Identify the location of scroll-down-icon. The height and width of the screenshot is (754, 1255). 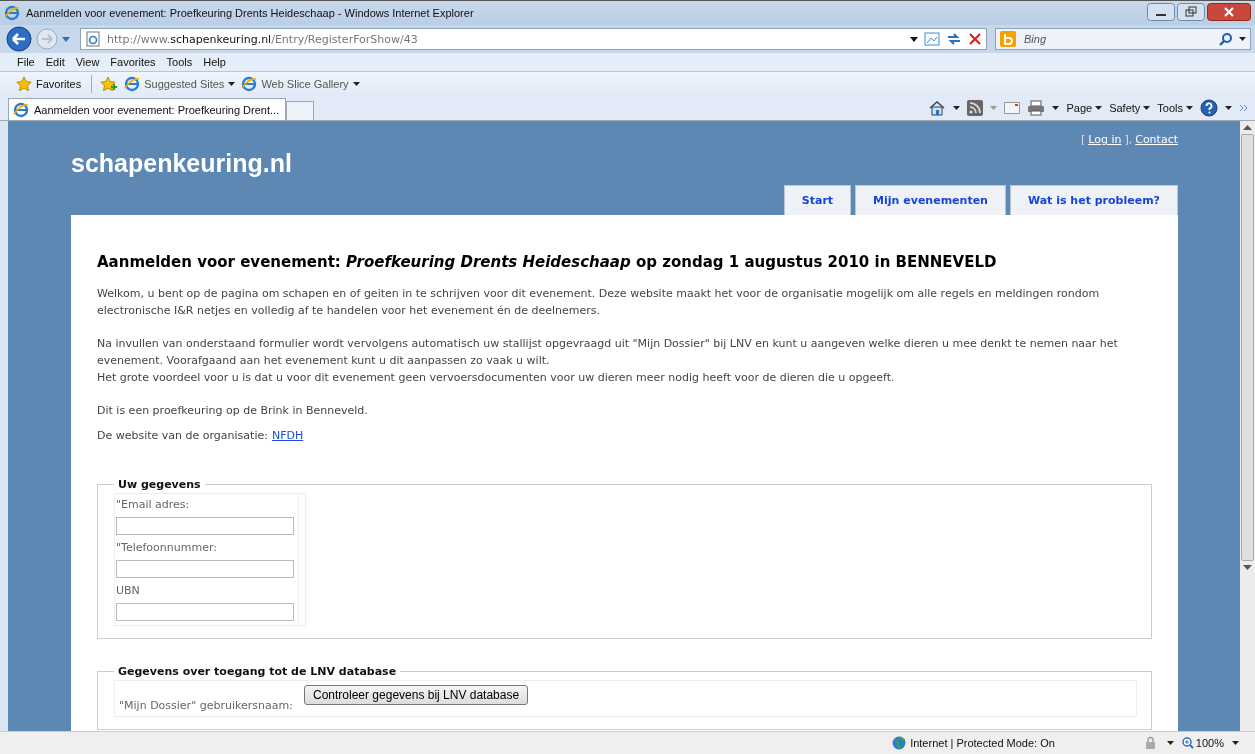
(1247, 567).